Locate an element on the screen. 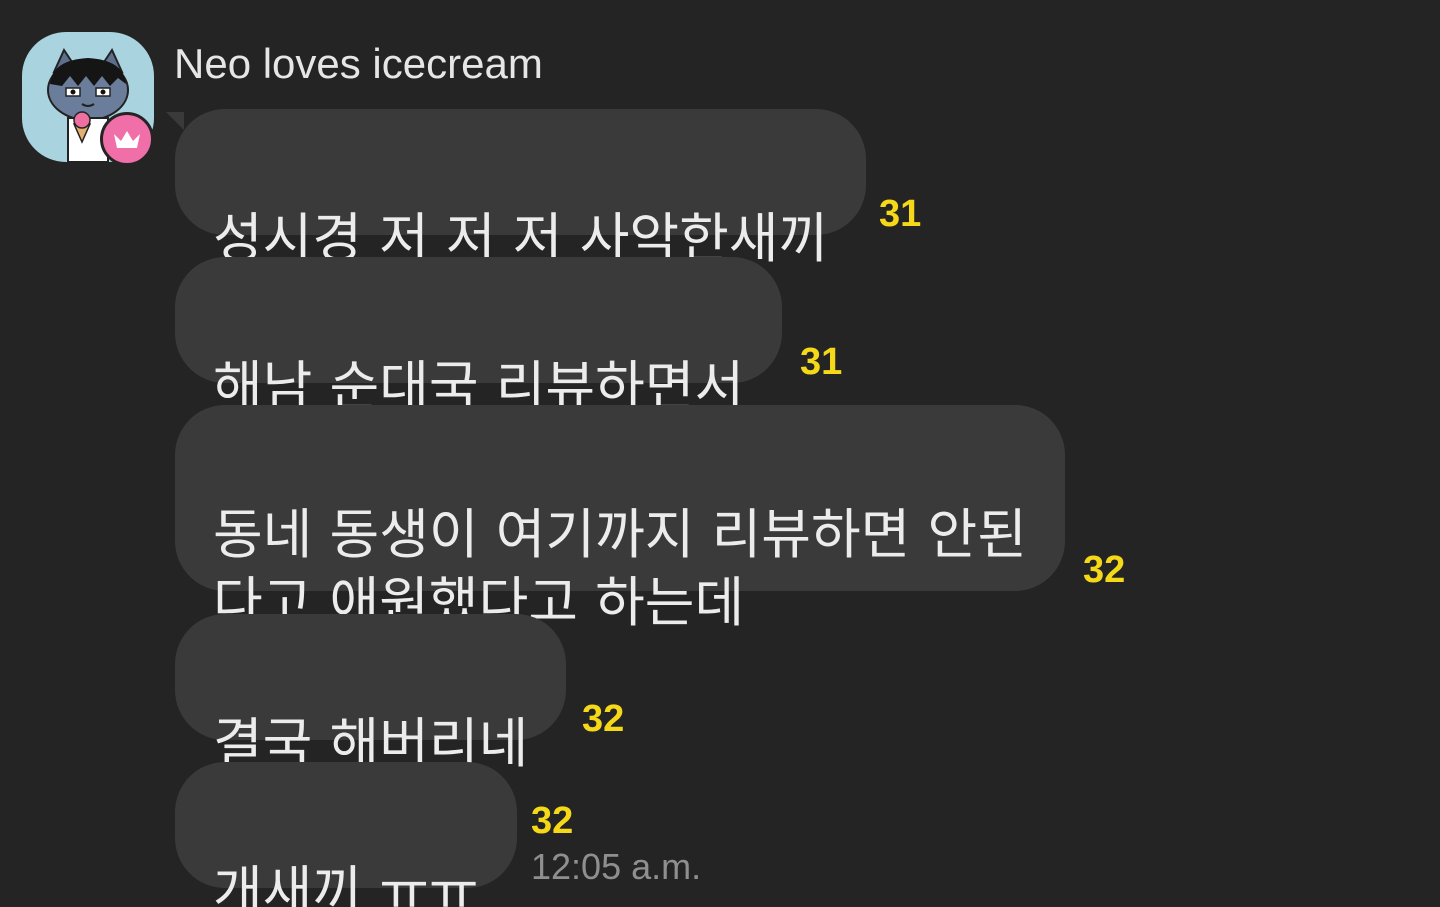 This screenshot has height=907, width=1440. message-bubble: 성시경 저 저 저 사악한새끼 is located at coordinates (521, 189).